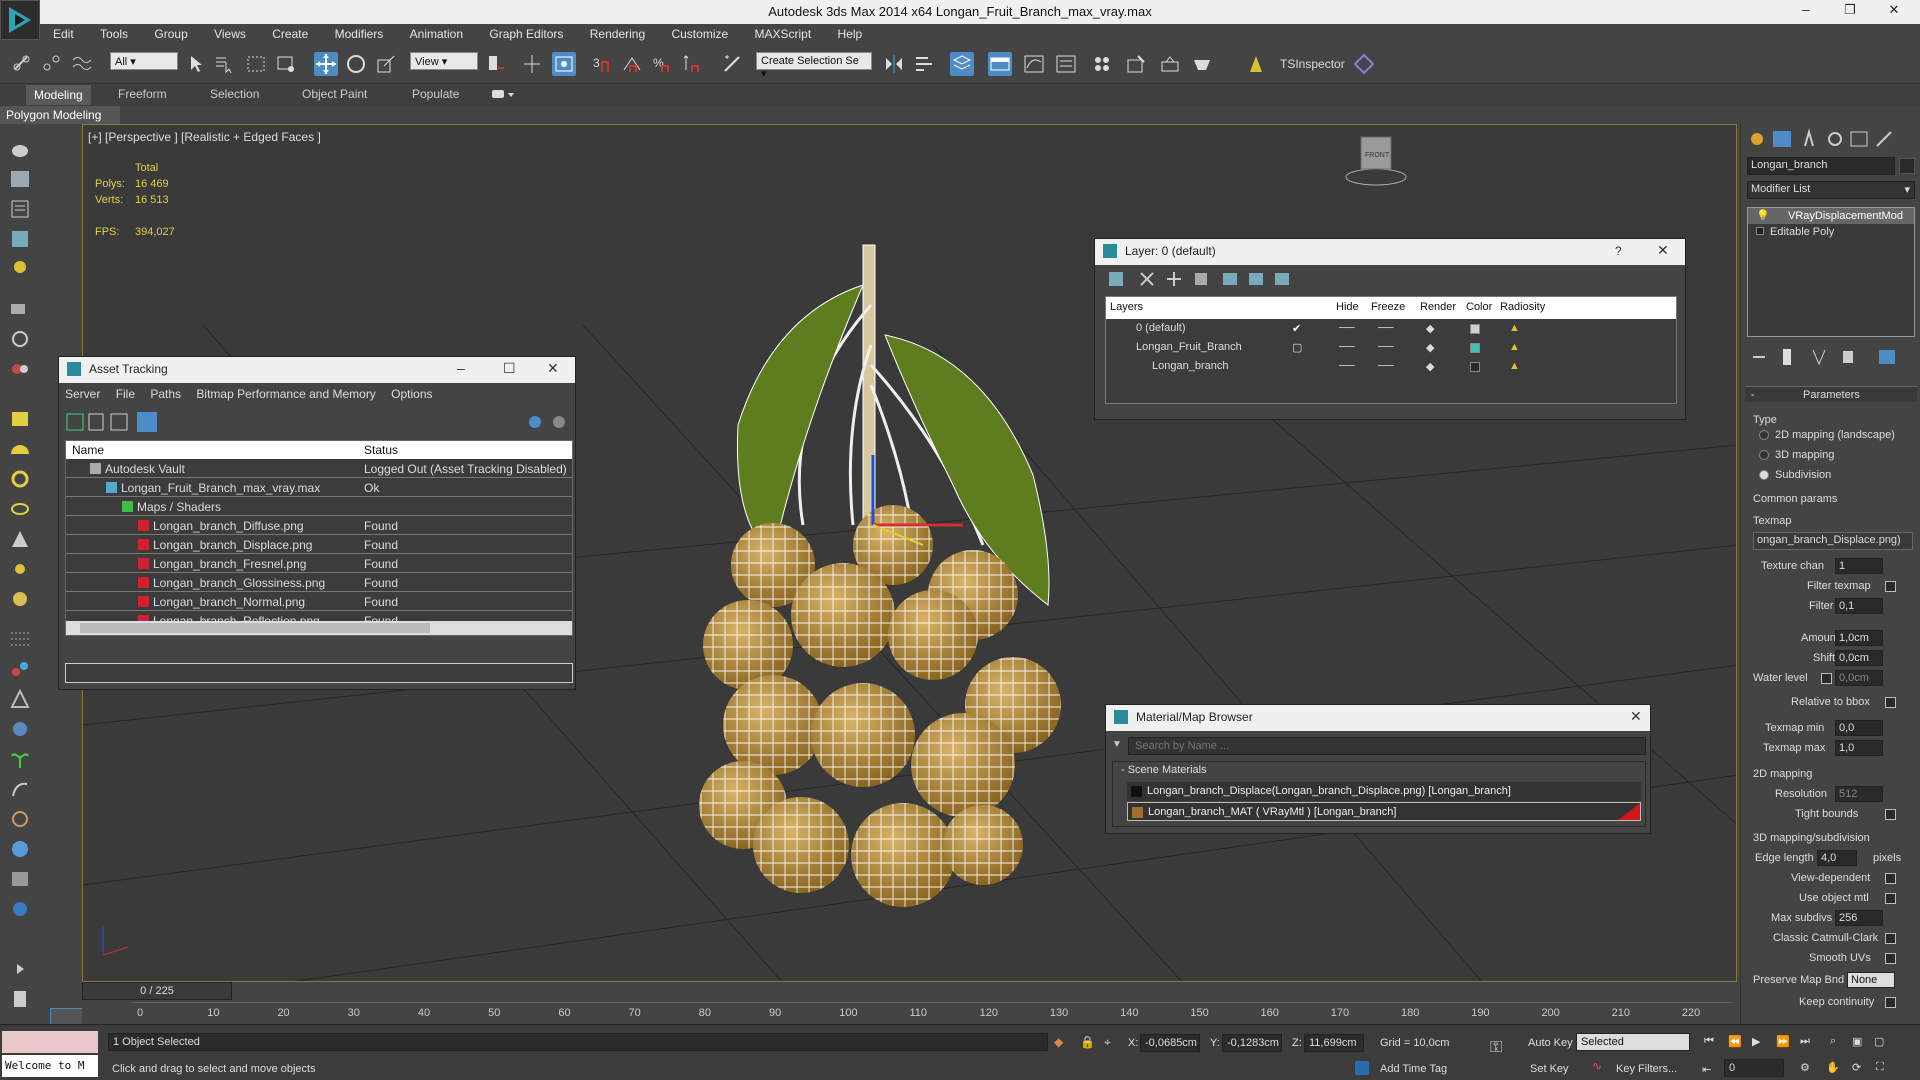  What do you see at coordinates (1831, 394) in the screenshot?
I see `parameters-rollout-header: - Parameters` at bounding box center [1831, 394].